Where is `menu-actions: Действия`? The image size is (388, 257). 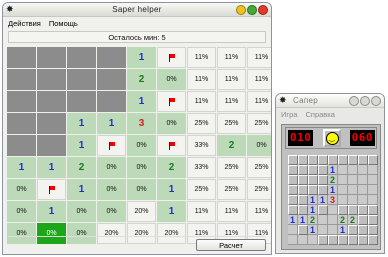 menu-actions: Действия is located at coordinates (24, 23).